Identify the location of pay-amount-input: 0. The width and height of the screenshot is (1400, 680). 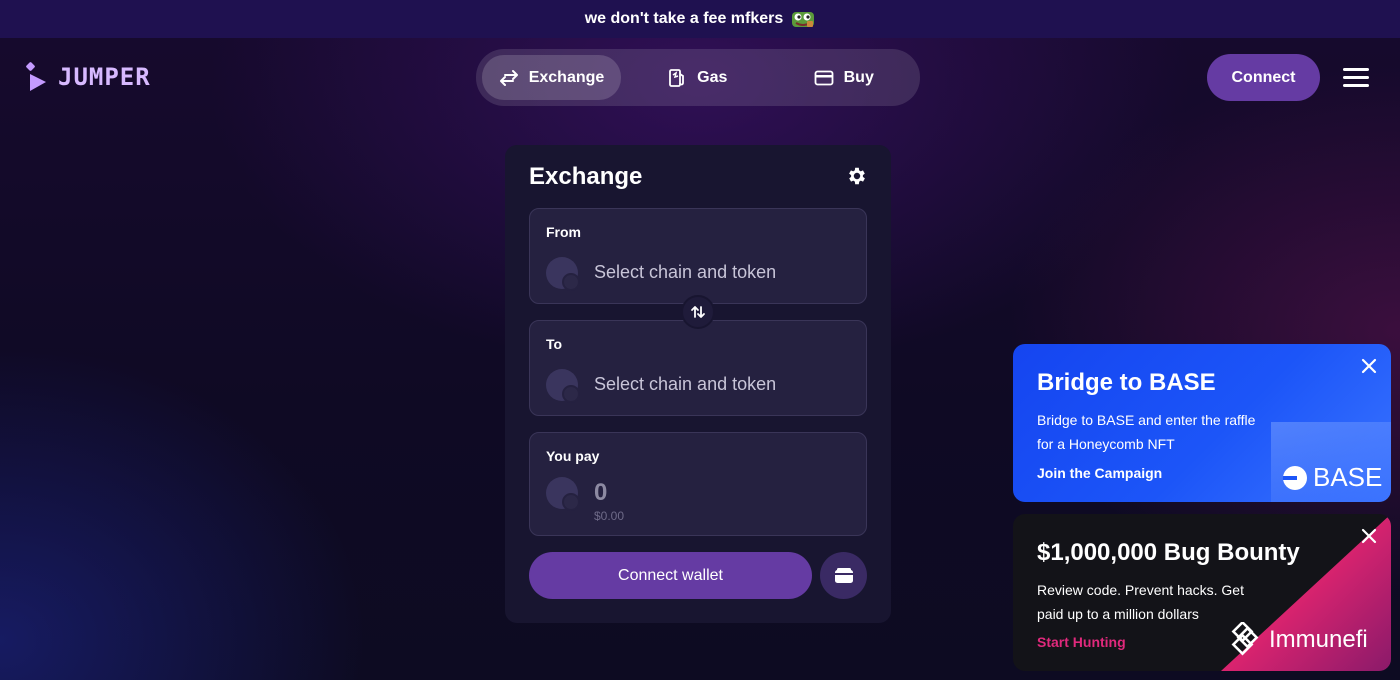
(600, 493).